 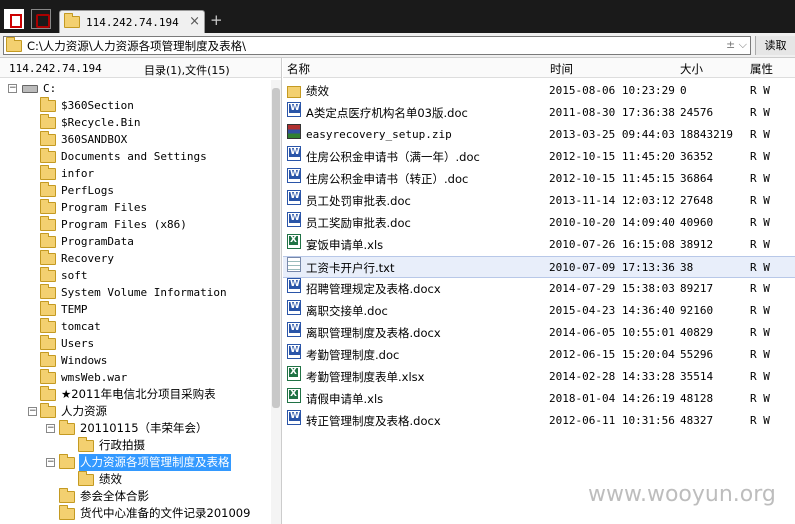 I want to click on tree-item: tomcat, so click(x=134, y=326).